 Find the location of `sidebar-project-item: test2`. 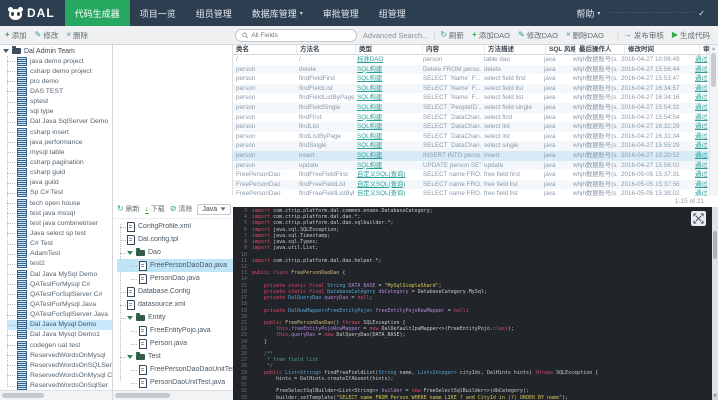

sidebar-project-item: test2 is located at coordinates (59, 264).